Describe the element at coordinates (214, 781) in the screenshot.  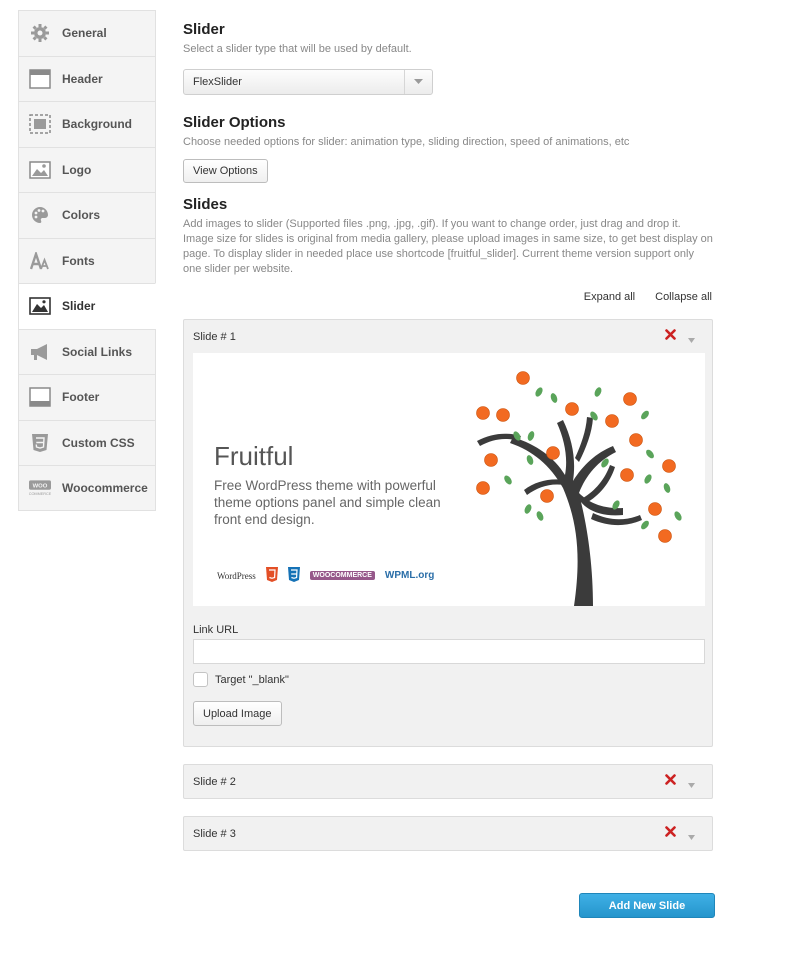
I see `slide-title: Slide # 2` at that location.